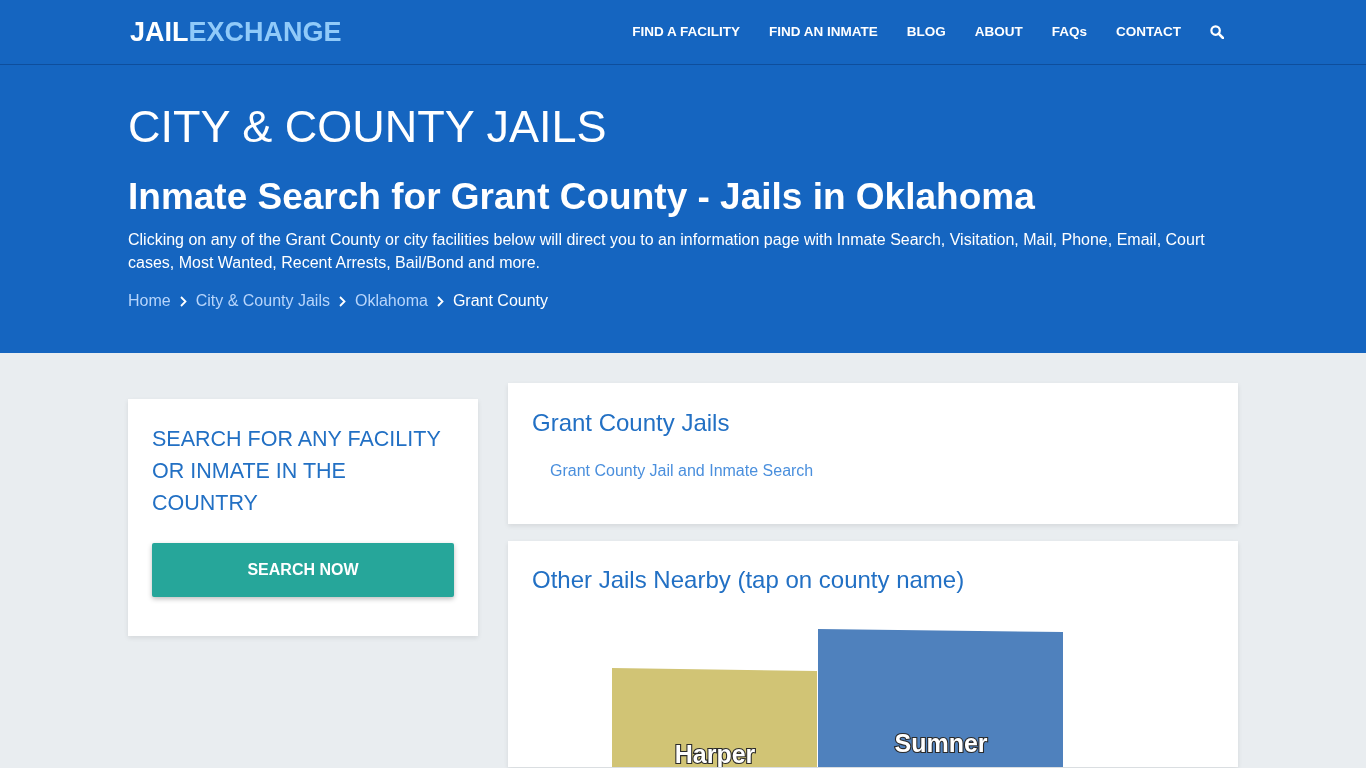  What do you see at coordinates (391, 301) in the screenshot?
I see `breadcrumb-link: Oklahoma` at bounding box center [391, 301].